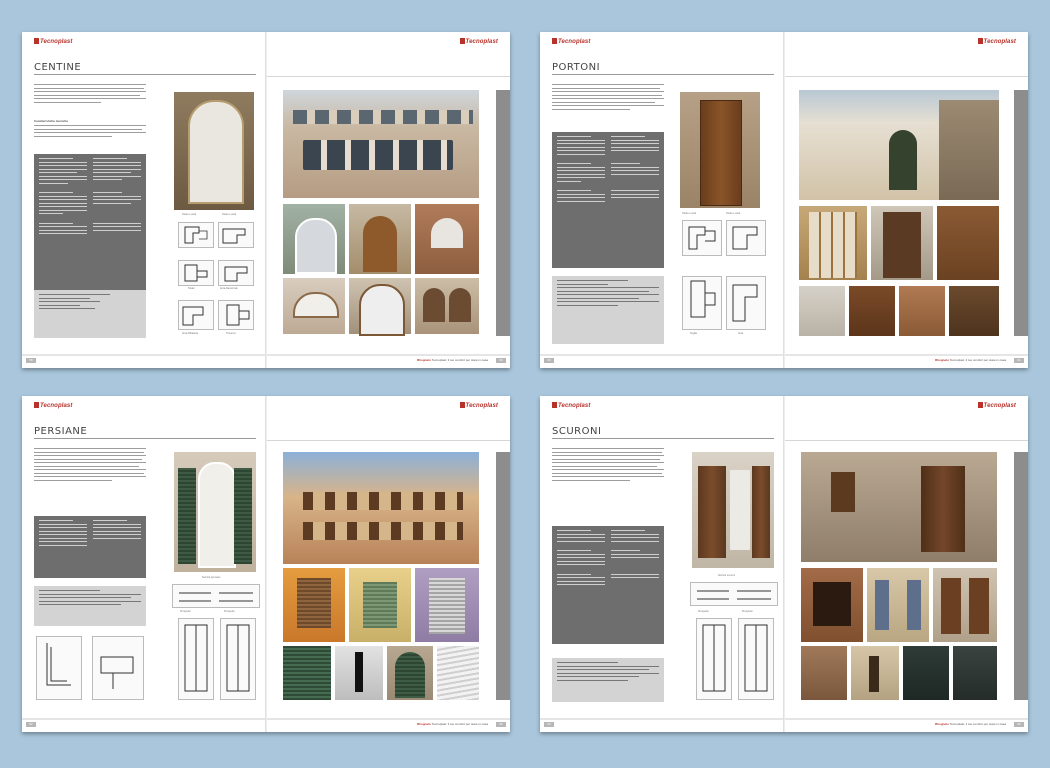 The height and width of the screenshot is (768, 1050). I want to click on lock-detail-photo, so click(922, 311).